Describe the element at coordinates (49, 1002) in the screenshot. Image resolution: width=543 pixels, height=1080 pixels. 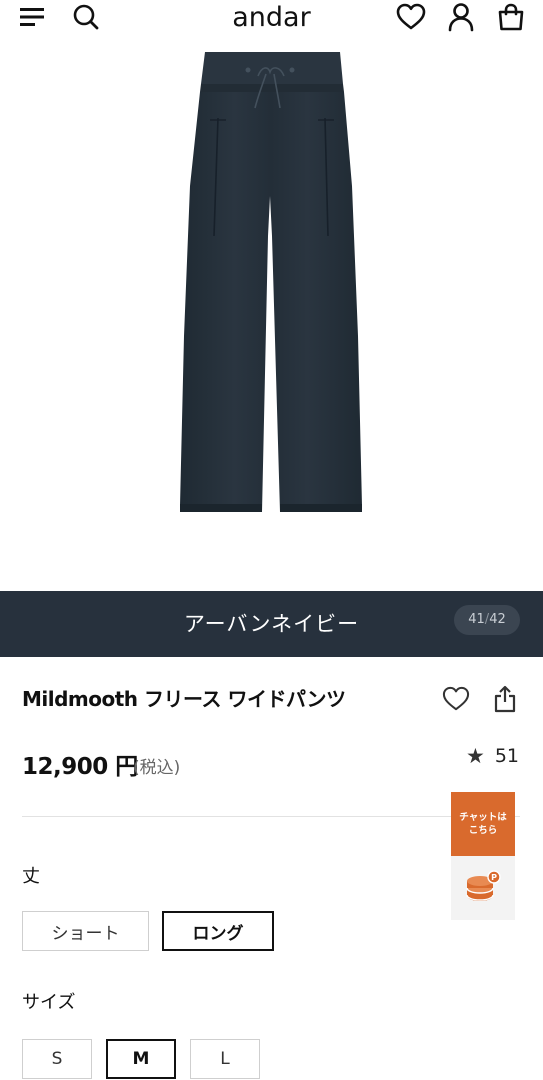
I see `size-option-label: サイズ` at that location.